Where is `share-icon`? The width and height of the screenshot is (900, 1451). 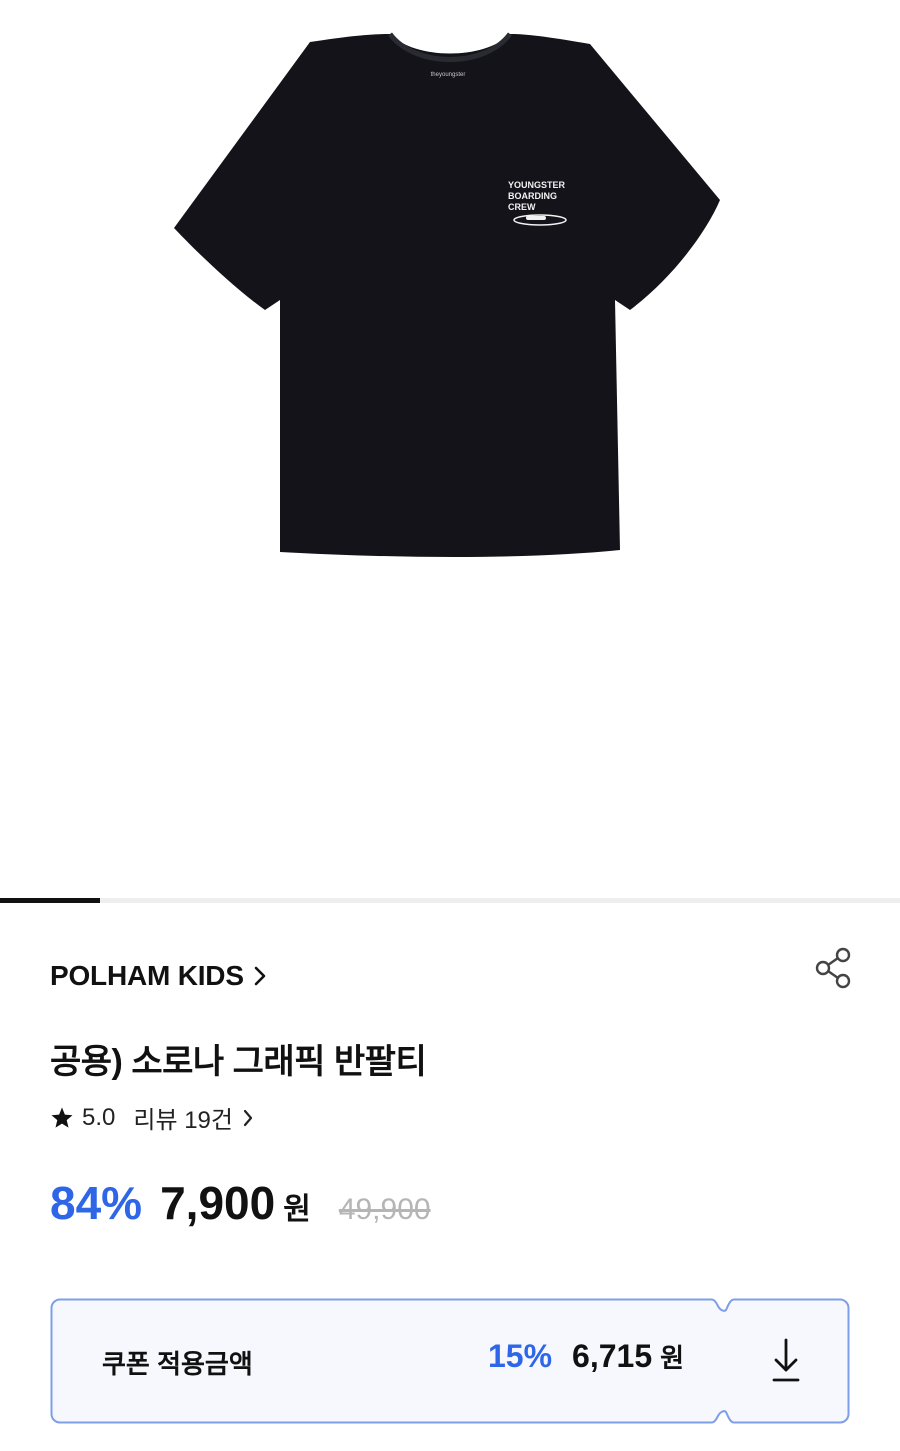 share-icon is located at coordinates (833, 968).